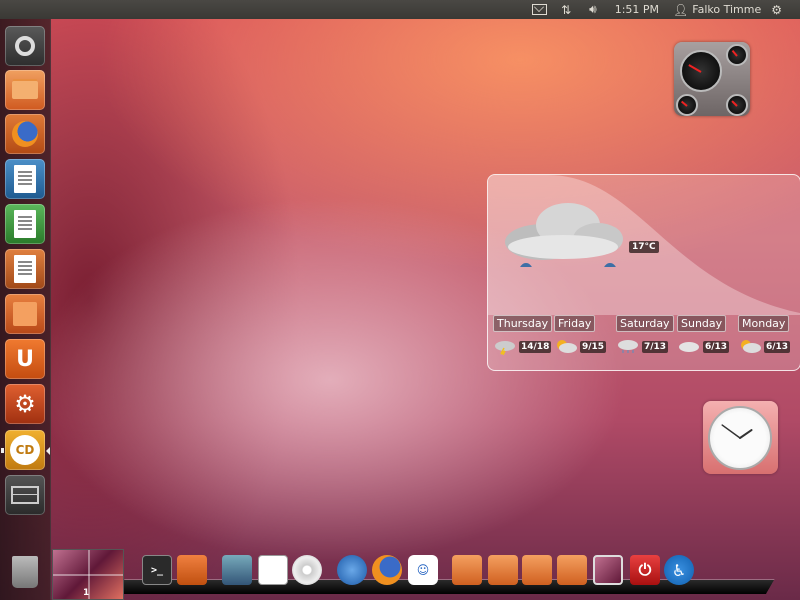 Image resolution: width=800 pixels, height=600 pixels. I want to click on top-panel: ⇅ 🔊︎ 1:51 PM 👤︎ Falko Timme ⚙, so click(400, 9).